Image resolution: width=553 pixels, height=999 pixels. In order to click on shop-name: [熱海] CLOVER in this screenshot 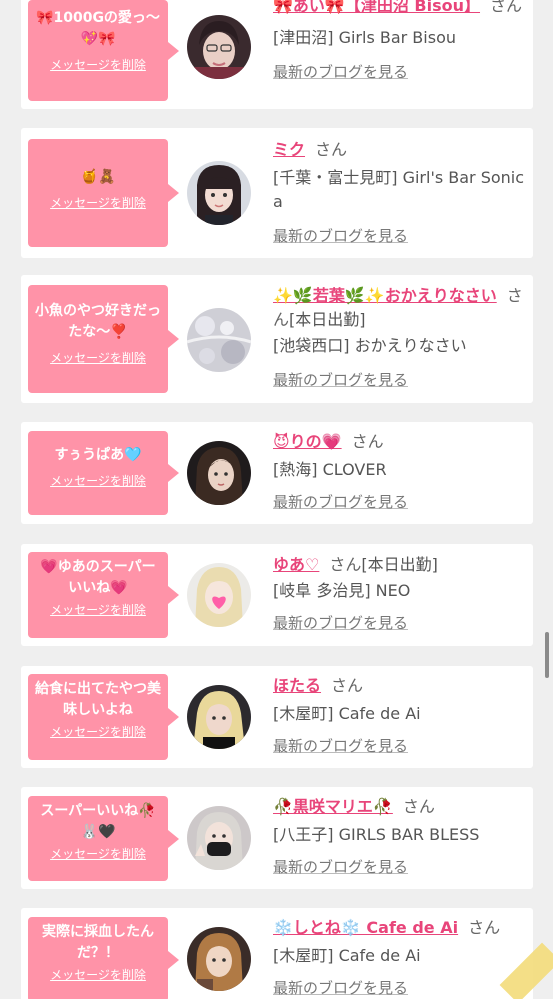, I will do `click(330, 469)`.